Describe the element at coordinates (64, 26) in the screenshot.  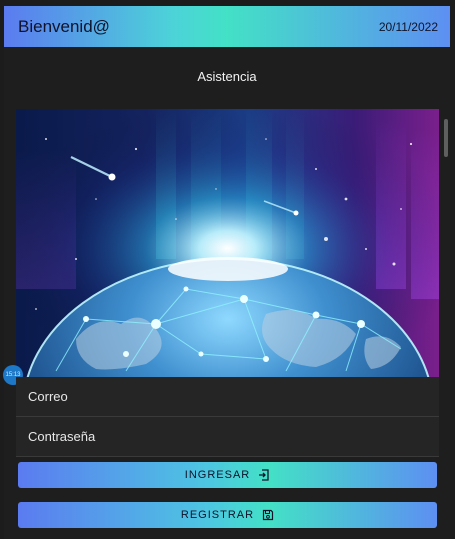
I see `app-title: Bienvenid@` at that location.